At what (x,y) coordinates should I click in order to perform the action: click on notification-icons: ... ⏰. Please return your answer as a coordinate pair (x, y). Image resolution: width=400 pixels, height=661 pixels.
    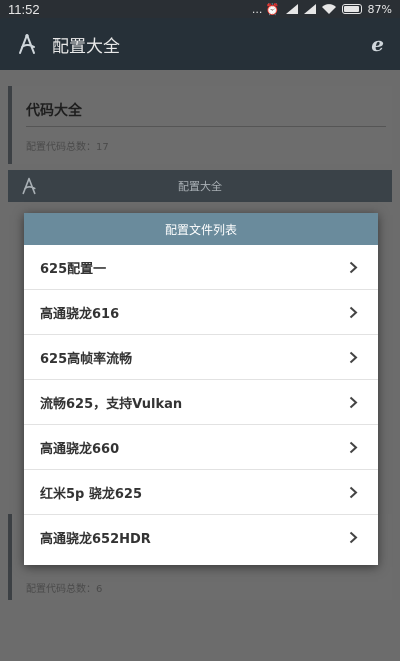
    Looking at the image, I should click on (265, 9).